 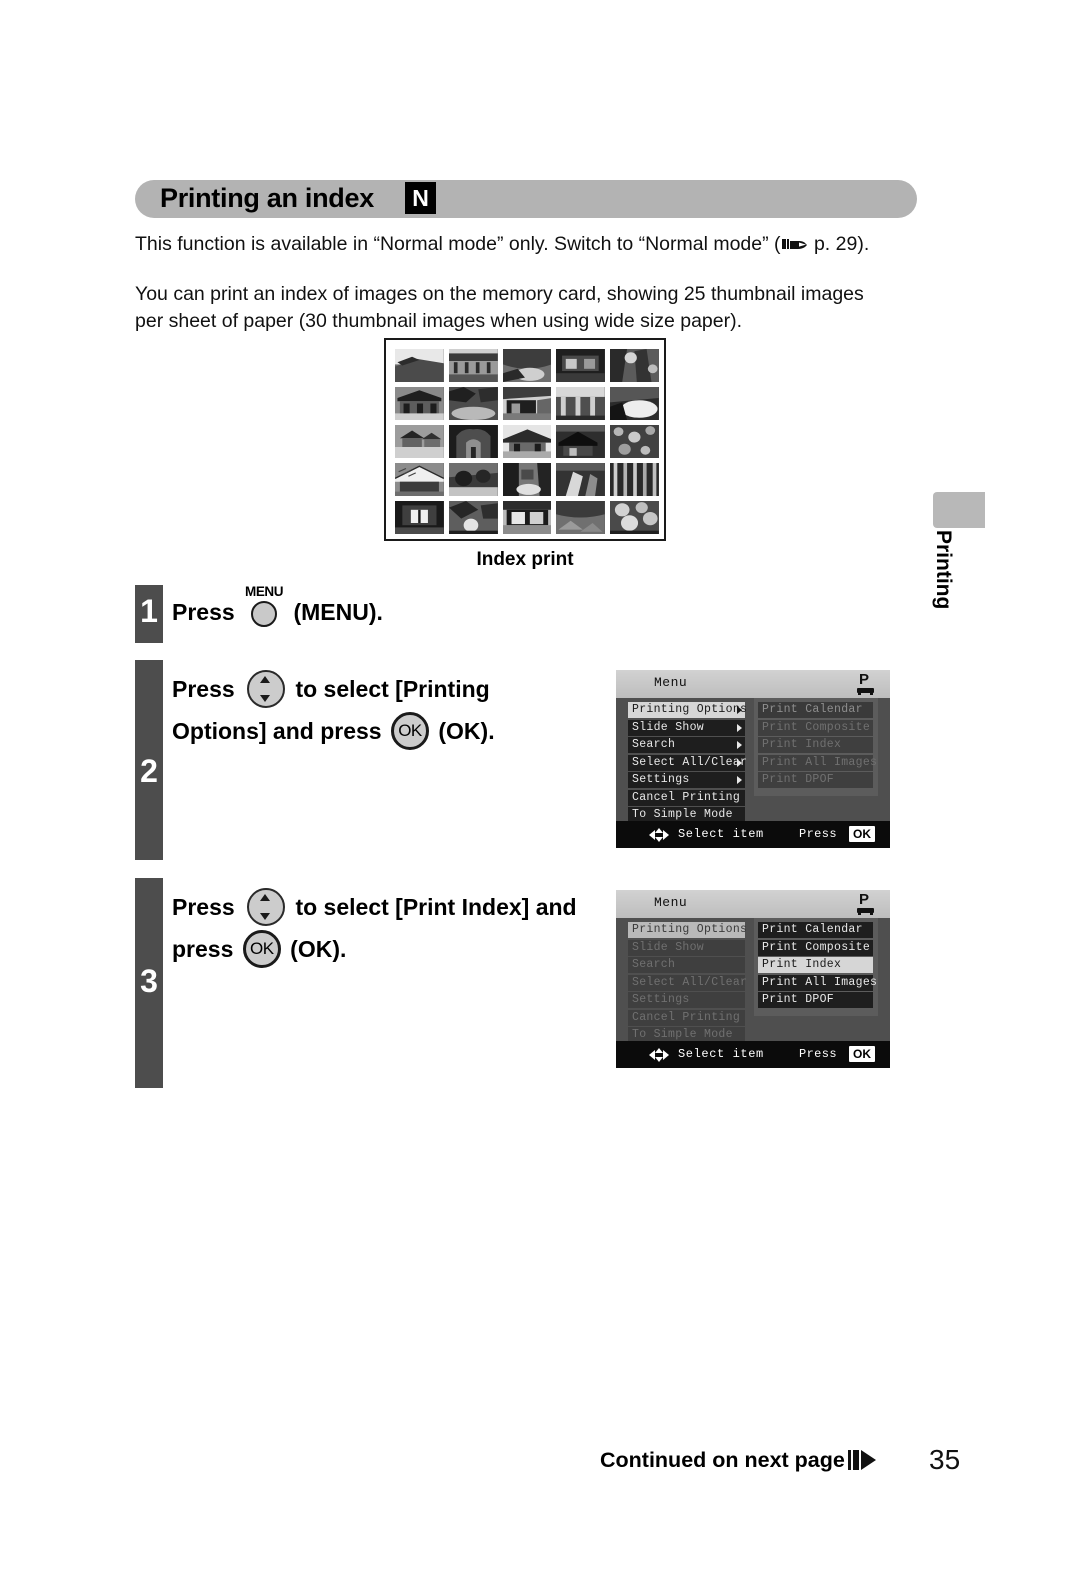 I want to click on chapter-tab-box, so click(x=959, y=510).